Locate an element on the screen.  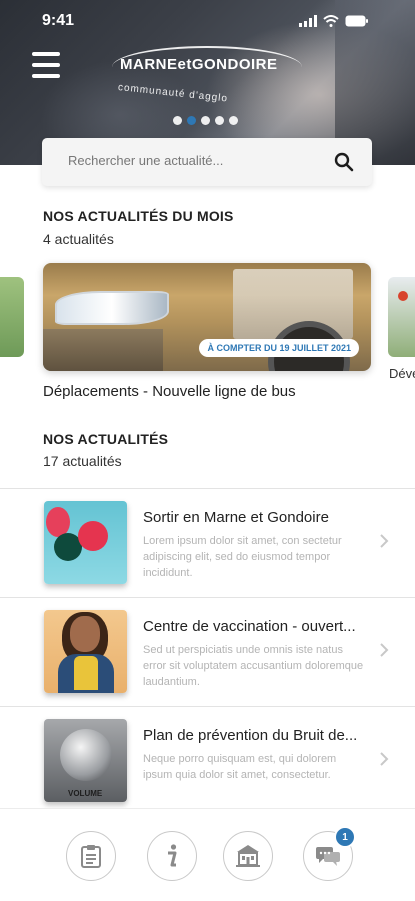
news-item-title: Sortir en Marne et Gondoire is located at coordinates (236, 517).